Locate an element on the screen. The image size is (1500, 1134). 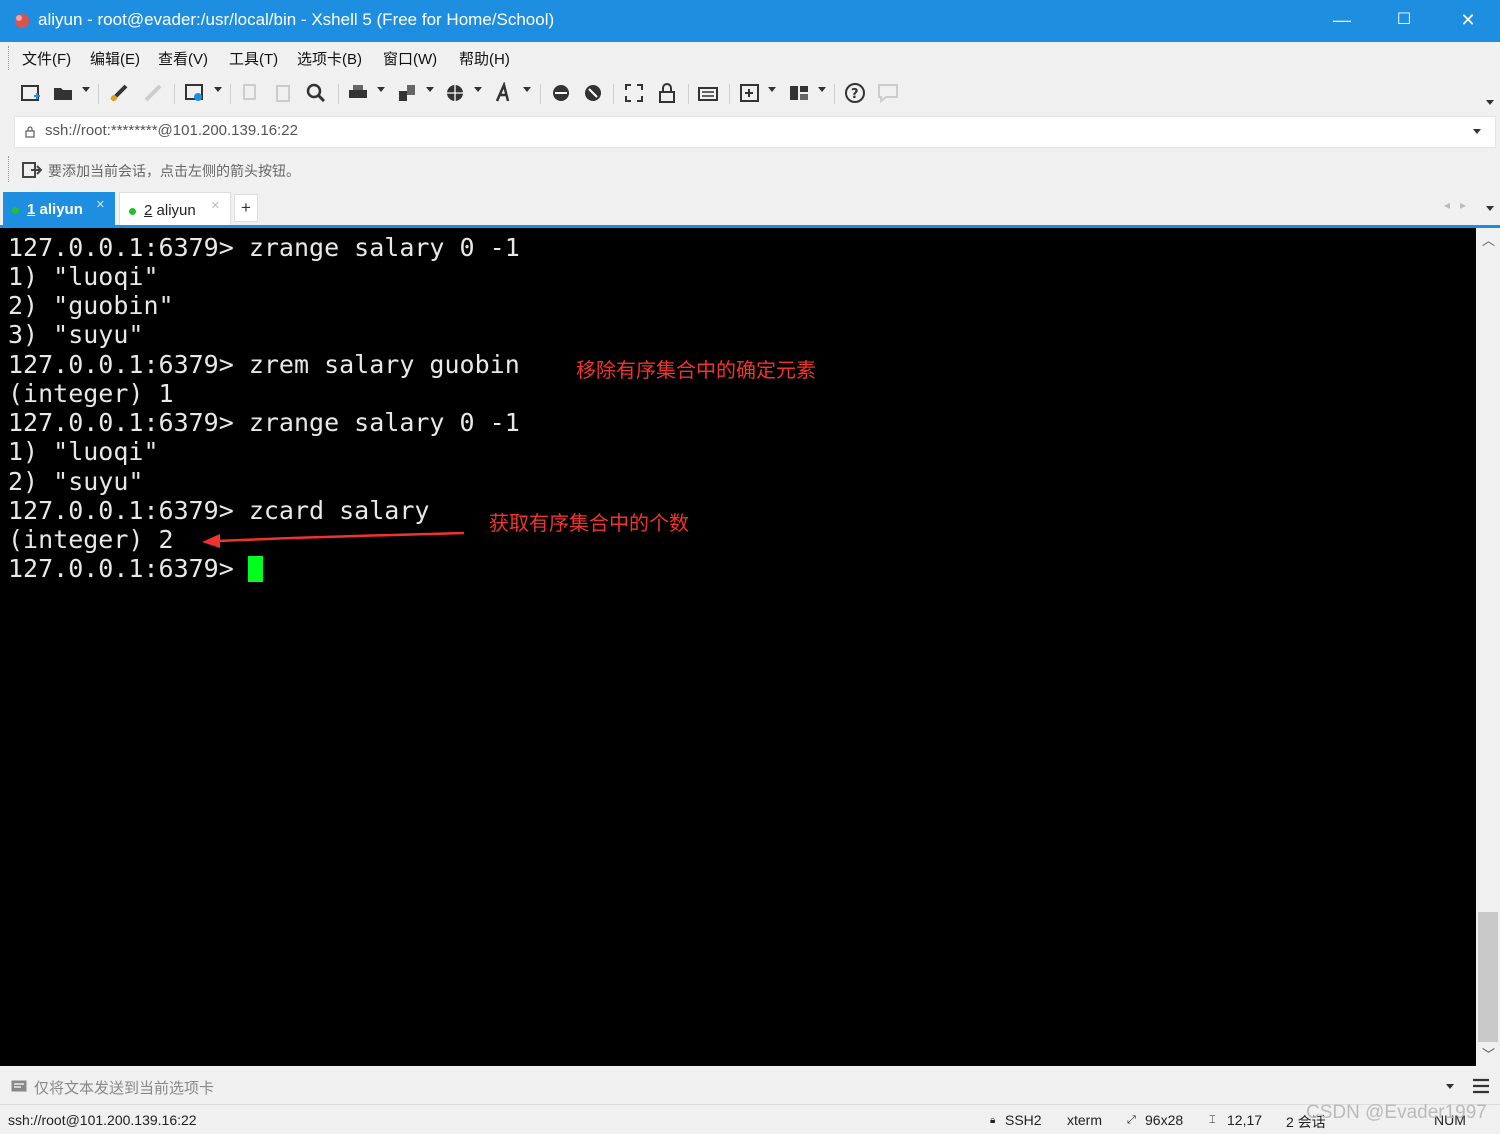
terminal-line: 2) "suyu" is located at coordinates (76, 481).